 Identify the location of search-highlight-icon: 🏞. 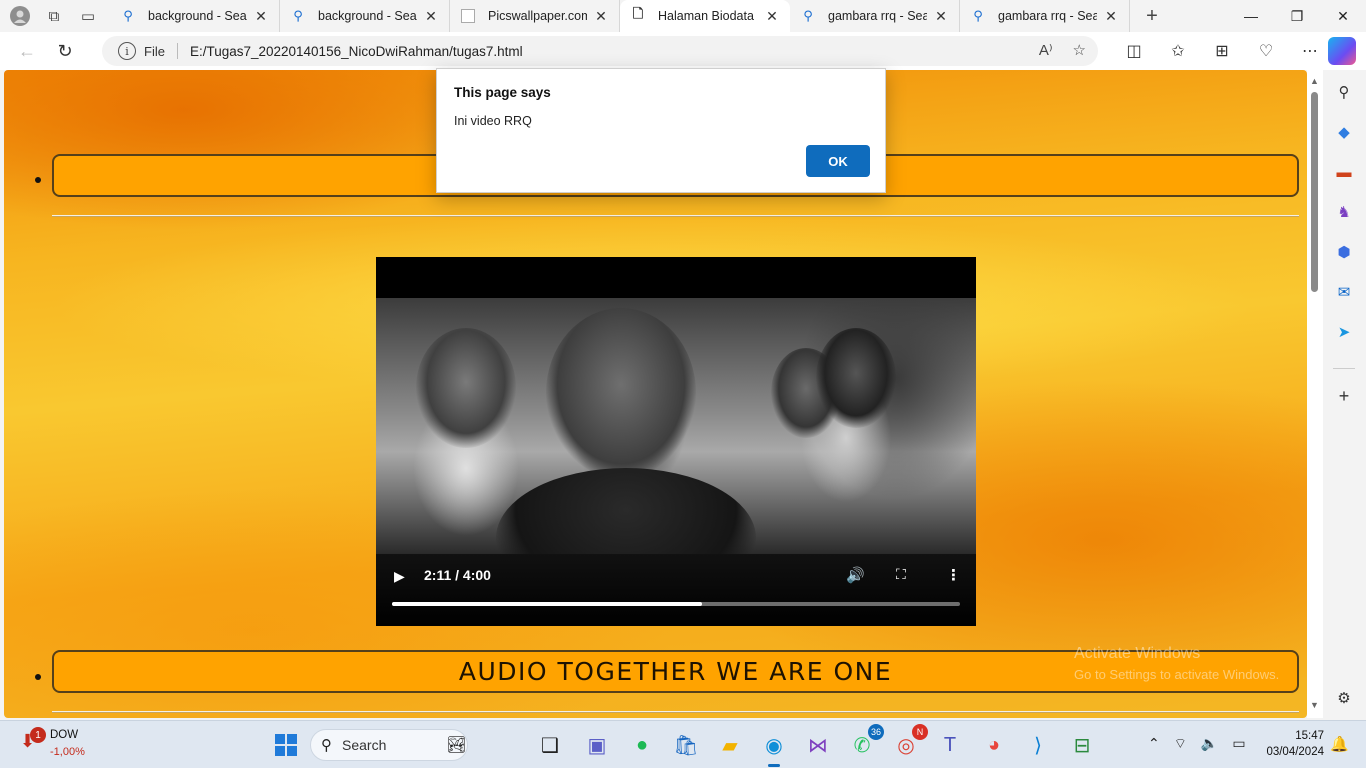
(456, 745).